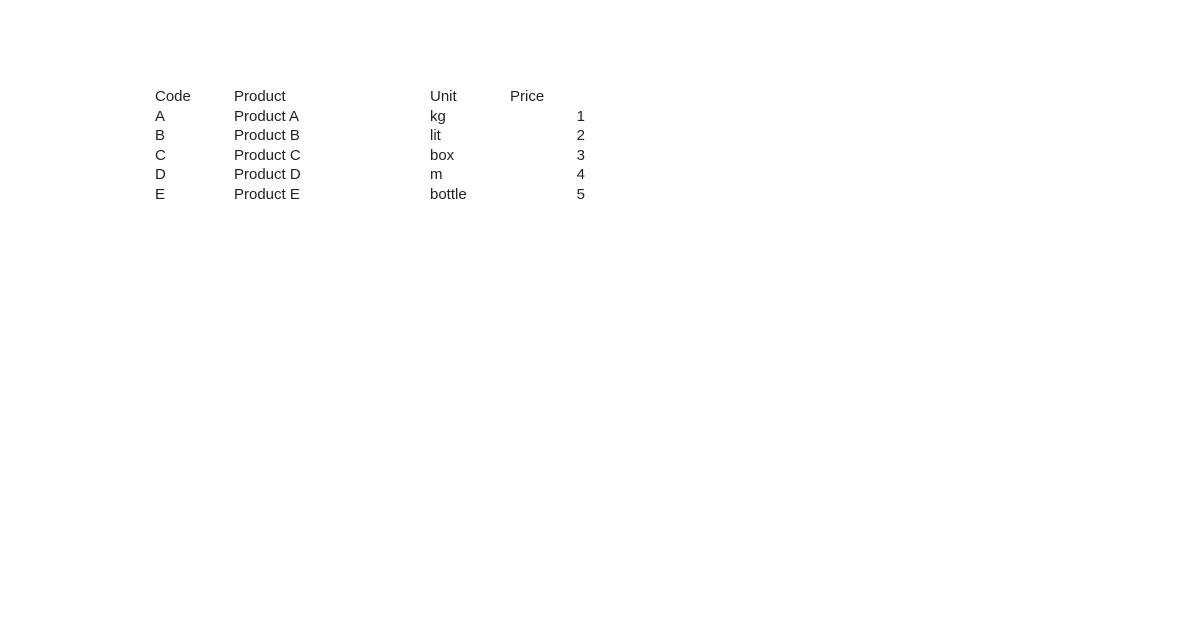 The width and height of the screenshot is (1200, 630). I want to click on cell-product: Product E, so click(267, 194).